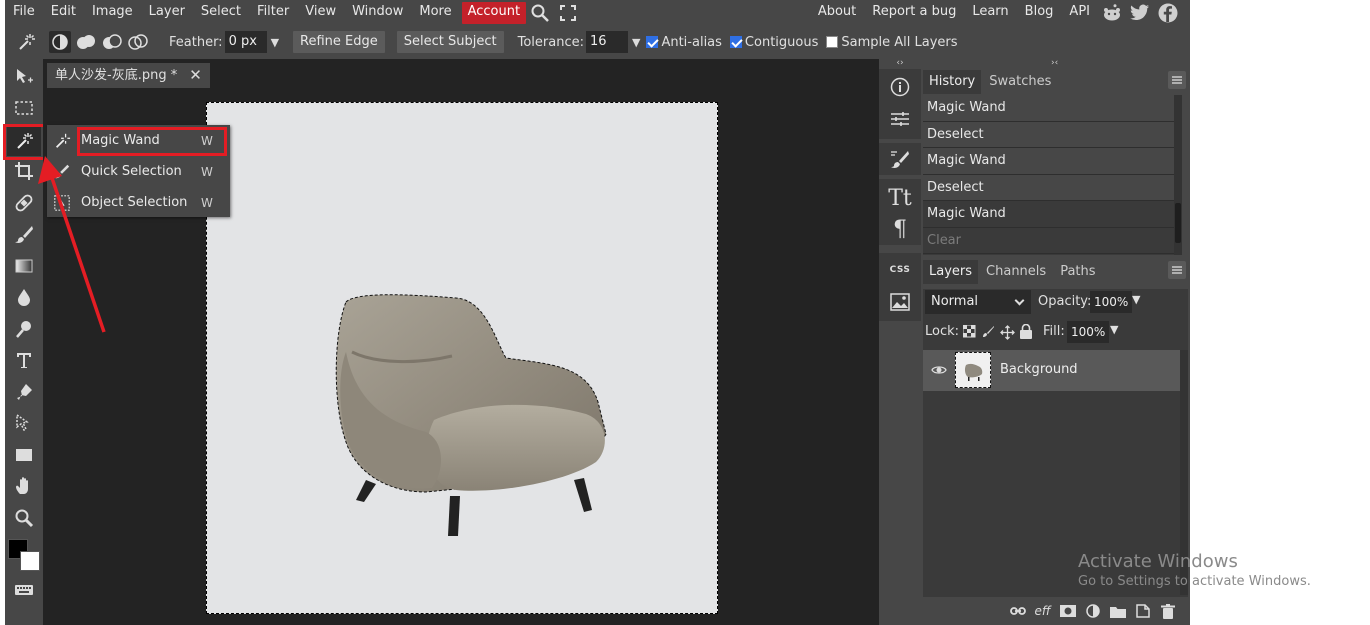 This screenshot has height=625, width=1370. Describe the element at coordinates (1111, 302) in the screenshot. I see `opacity-input: 100%` at that location.